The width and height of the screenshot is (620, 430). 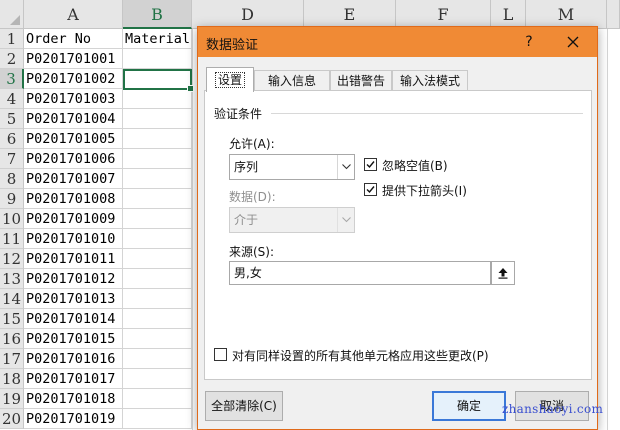 I want to click on chevron-down-icon, so click(x=345, y=220).